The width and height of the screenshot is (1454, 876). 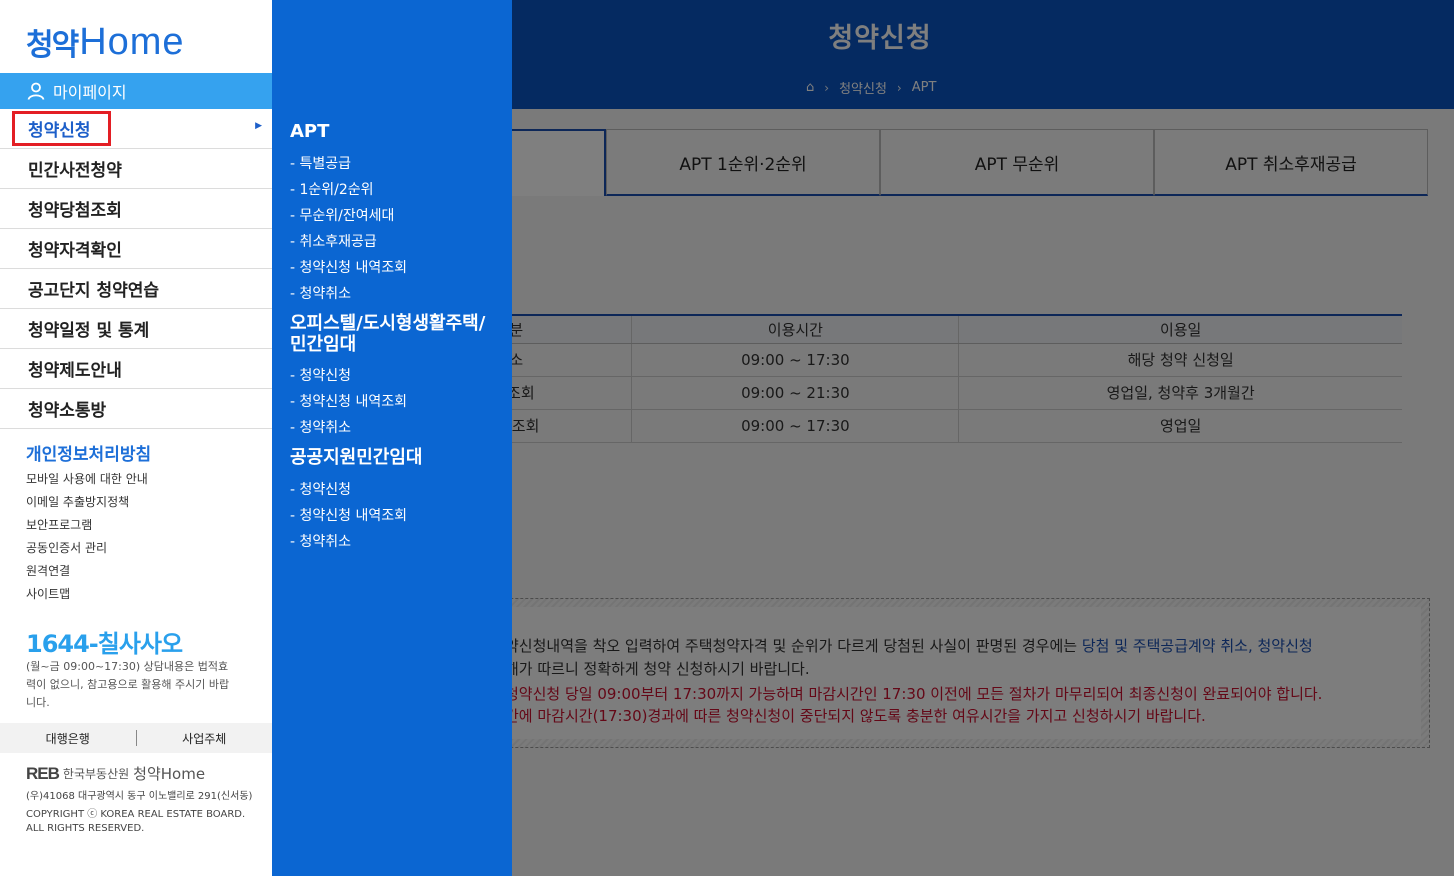 I want to click on highlight-box, so click(x=61, y=128).